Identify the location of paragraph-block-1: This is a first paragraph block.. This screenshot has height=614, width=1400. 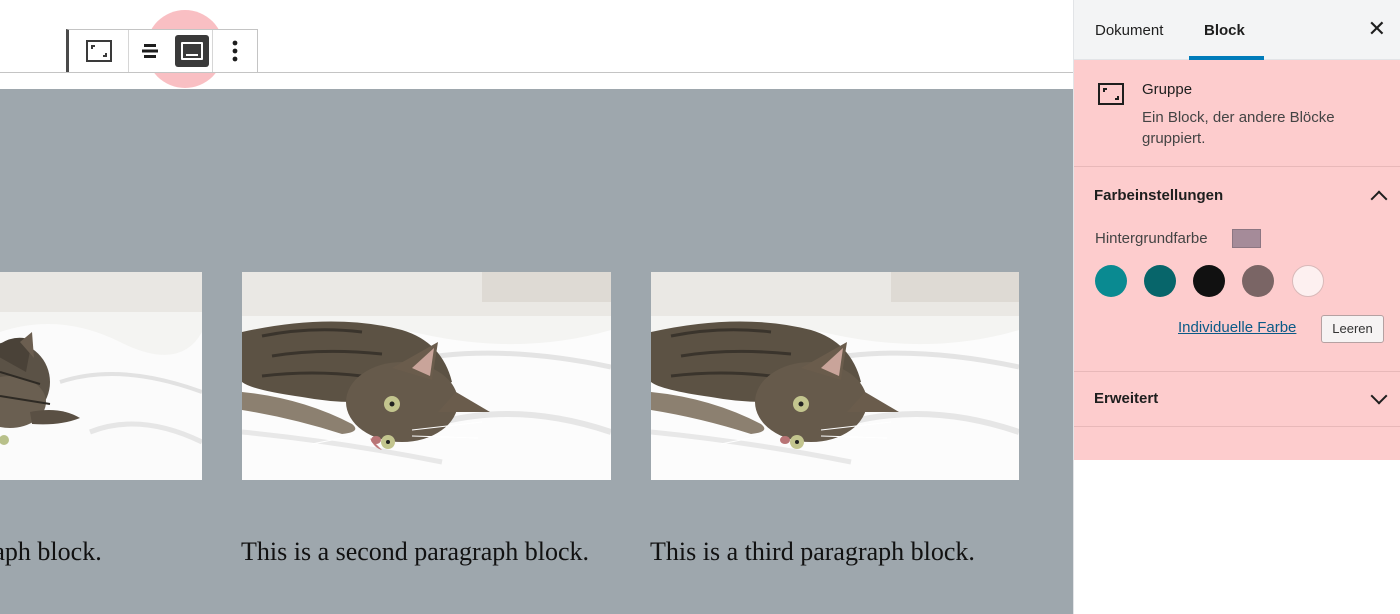
(51, 552).